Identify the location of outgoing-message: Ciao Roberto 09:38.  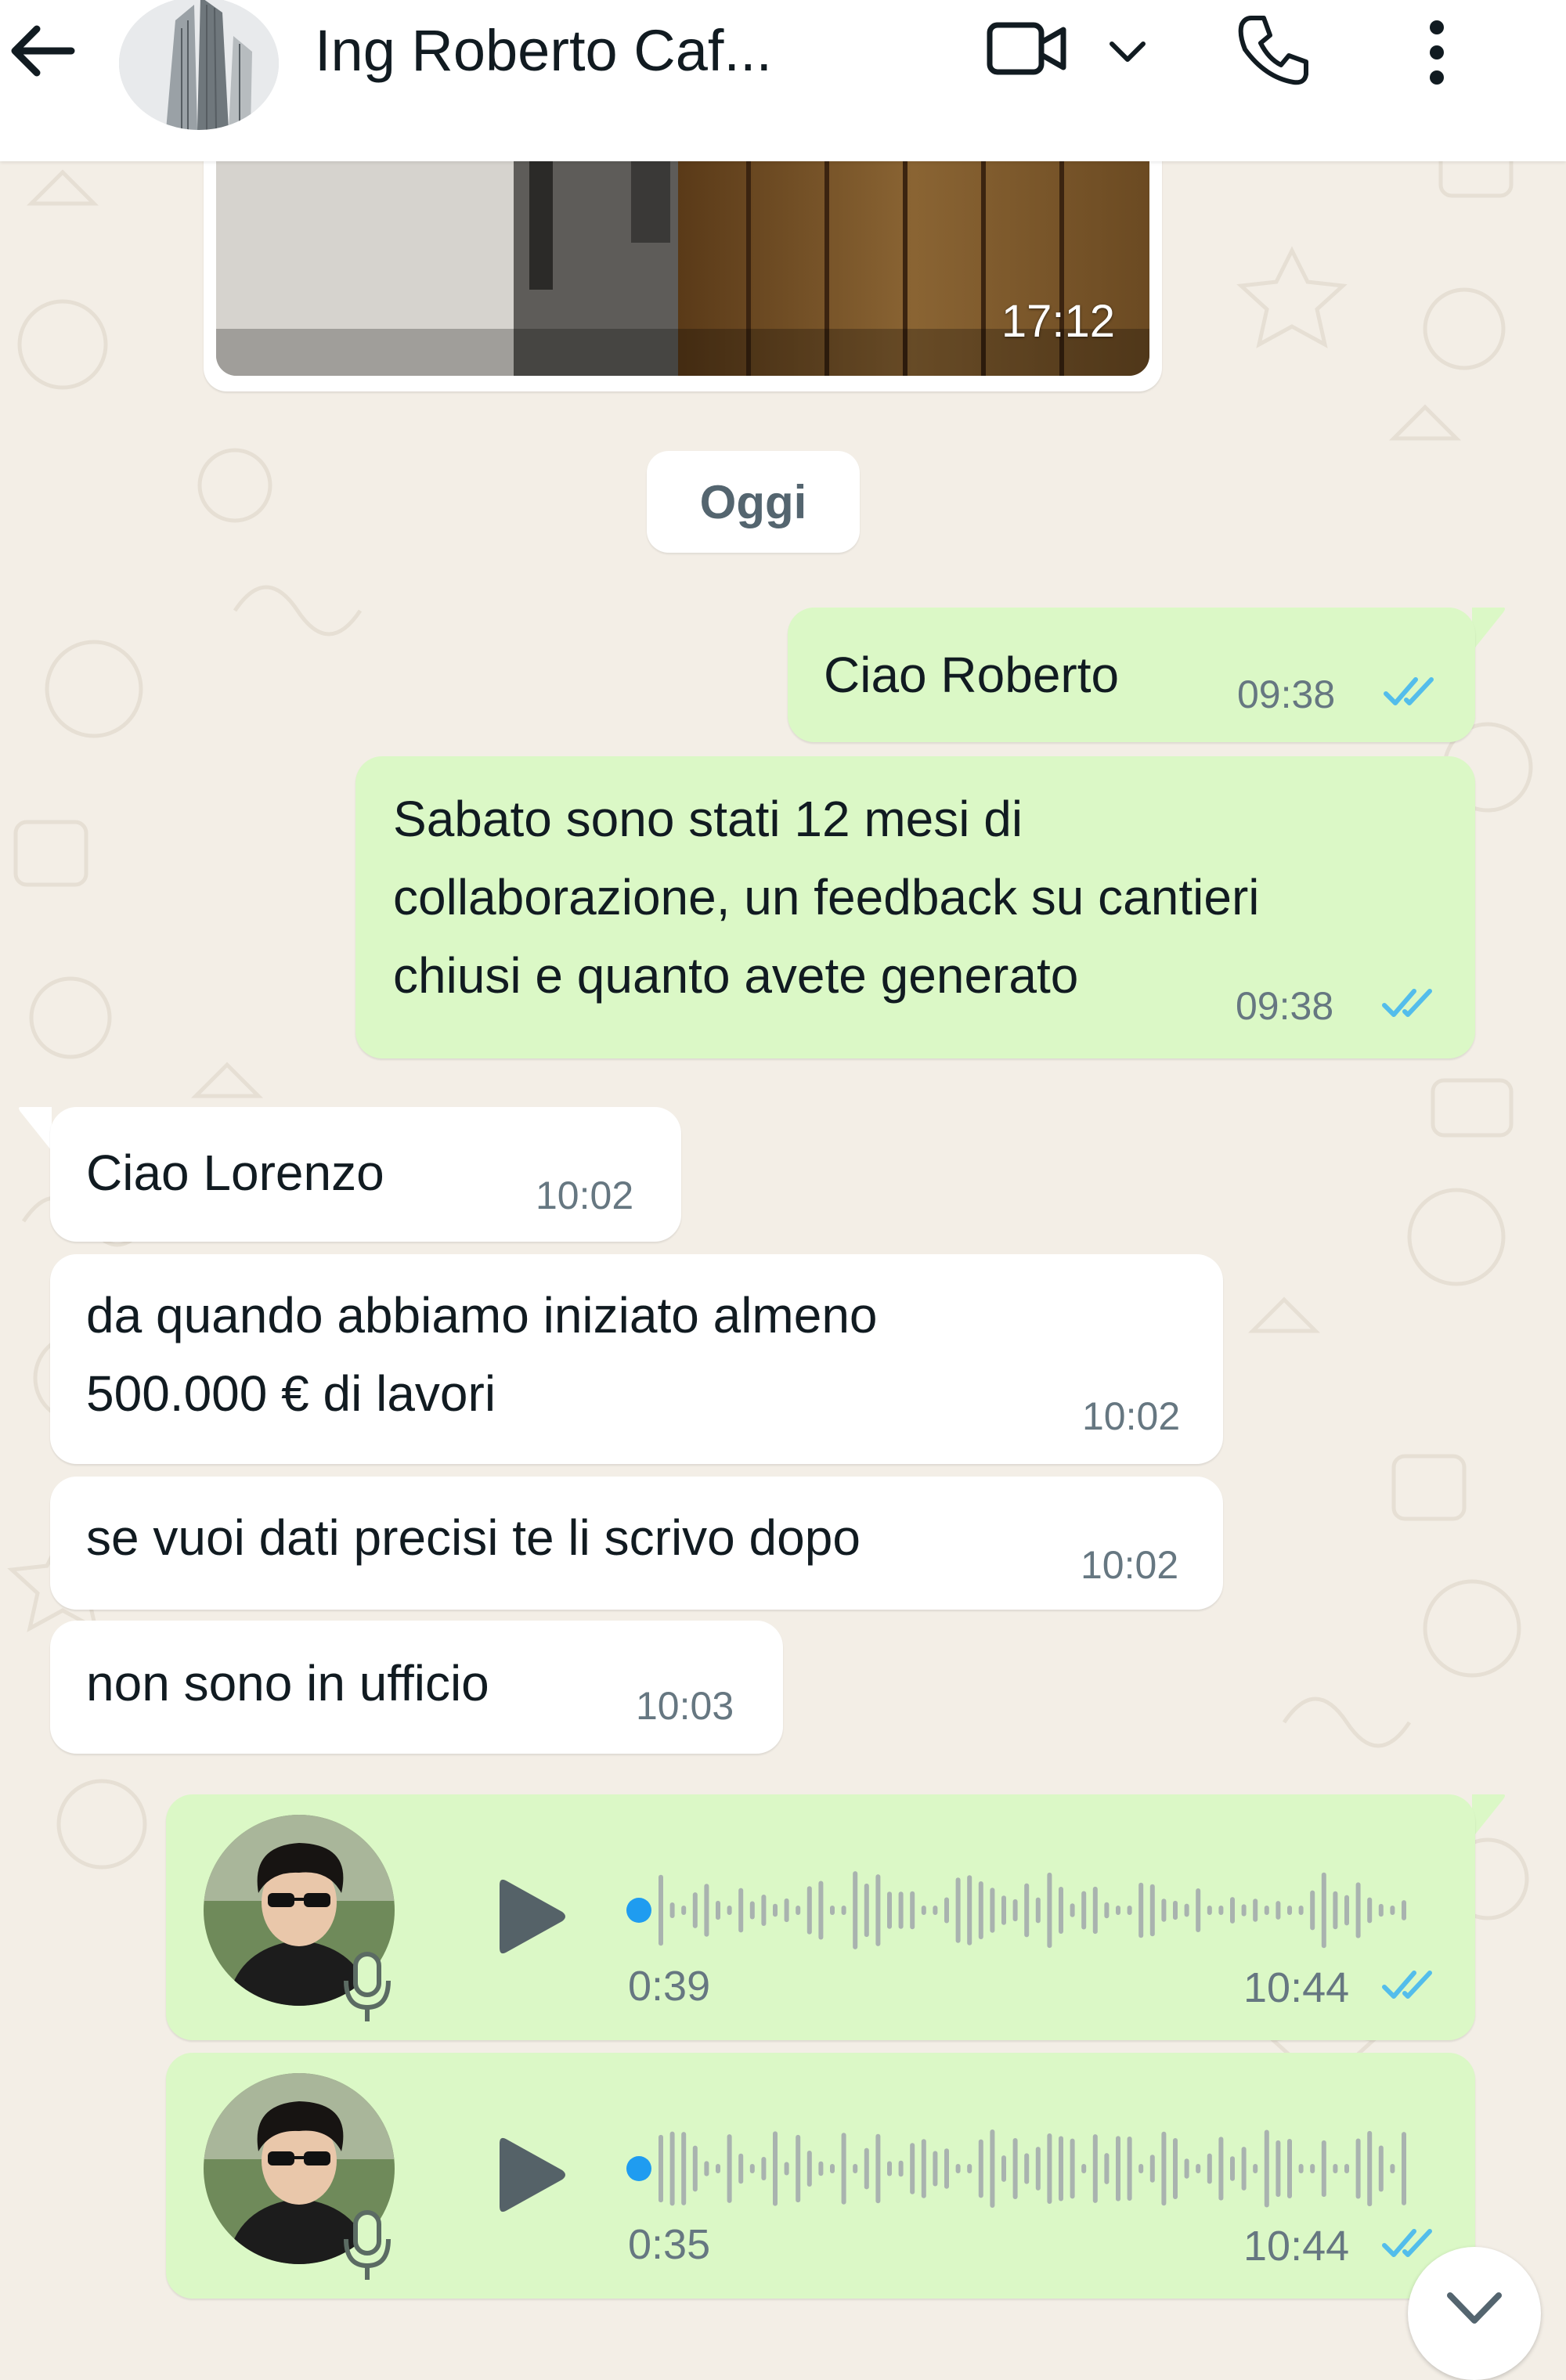
(1131, 675).